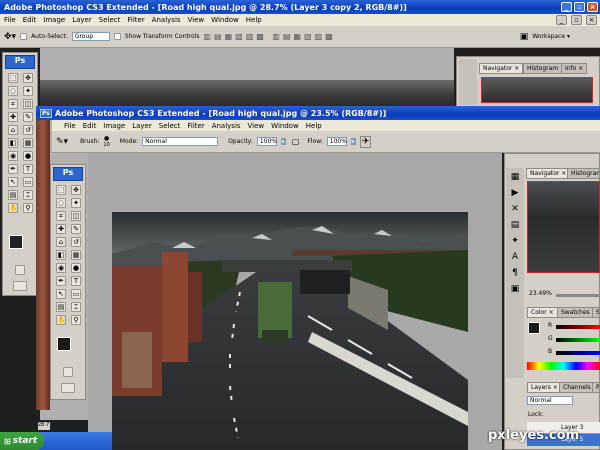  Describe the element at coordinates (596, 387) in the screenshot. I see `tab-paths: Path` at that location.